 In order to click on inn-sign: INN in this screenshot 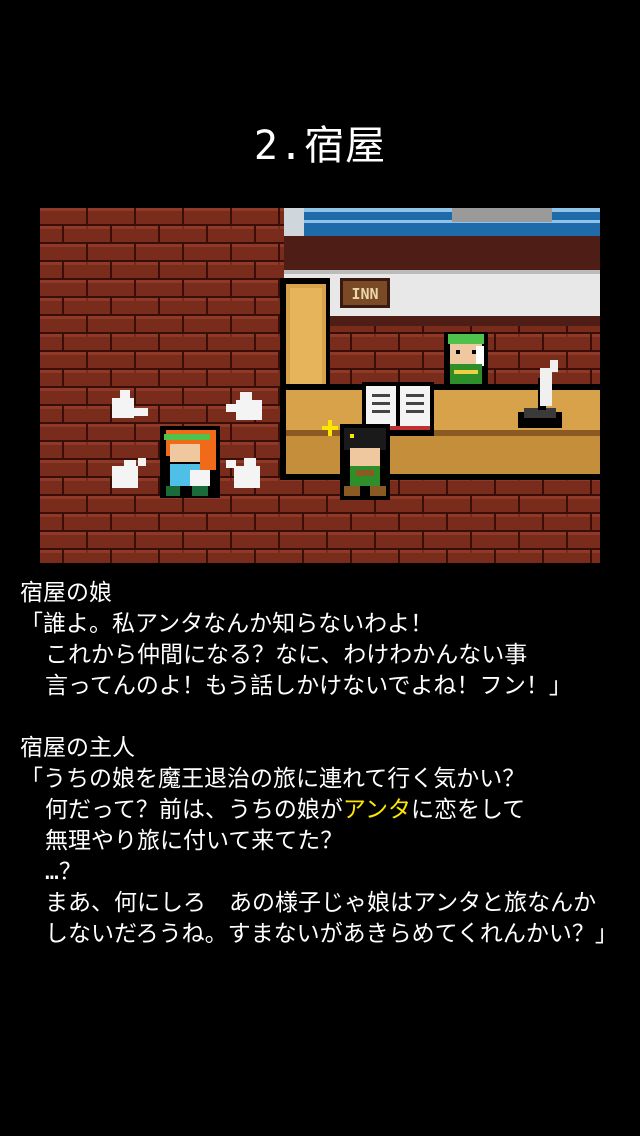, I will do `click(365, 293)`.